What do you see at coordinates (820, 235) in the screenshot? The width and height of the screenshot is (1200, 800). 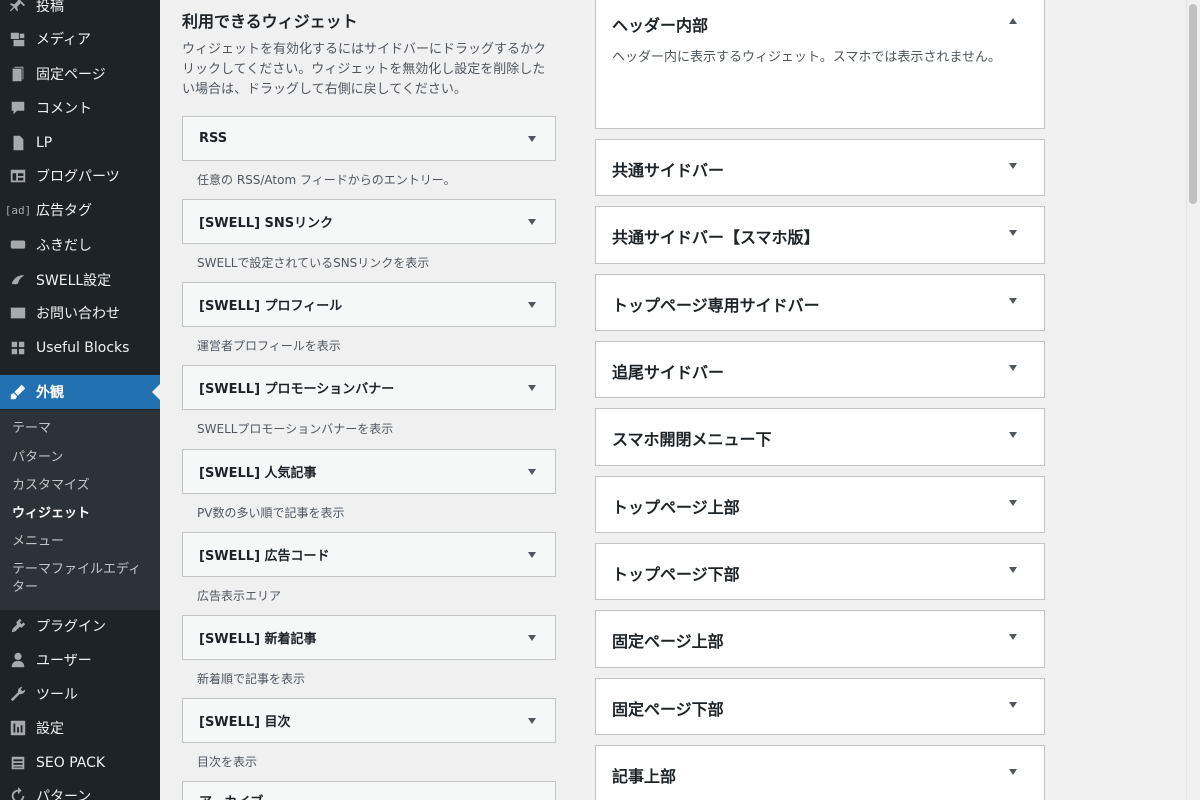 I see `area-common-sidebar-mobile: 共通サイドバー【スマホ版】` at bounding box center [820, 235].